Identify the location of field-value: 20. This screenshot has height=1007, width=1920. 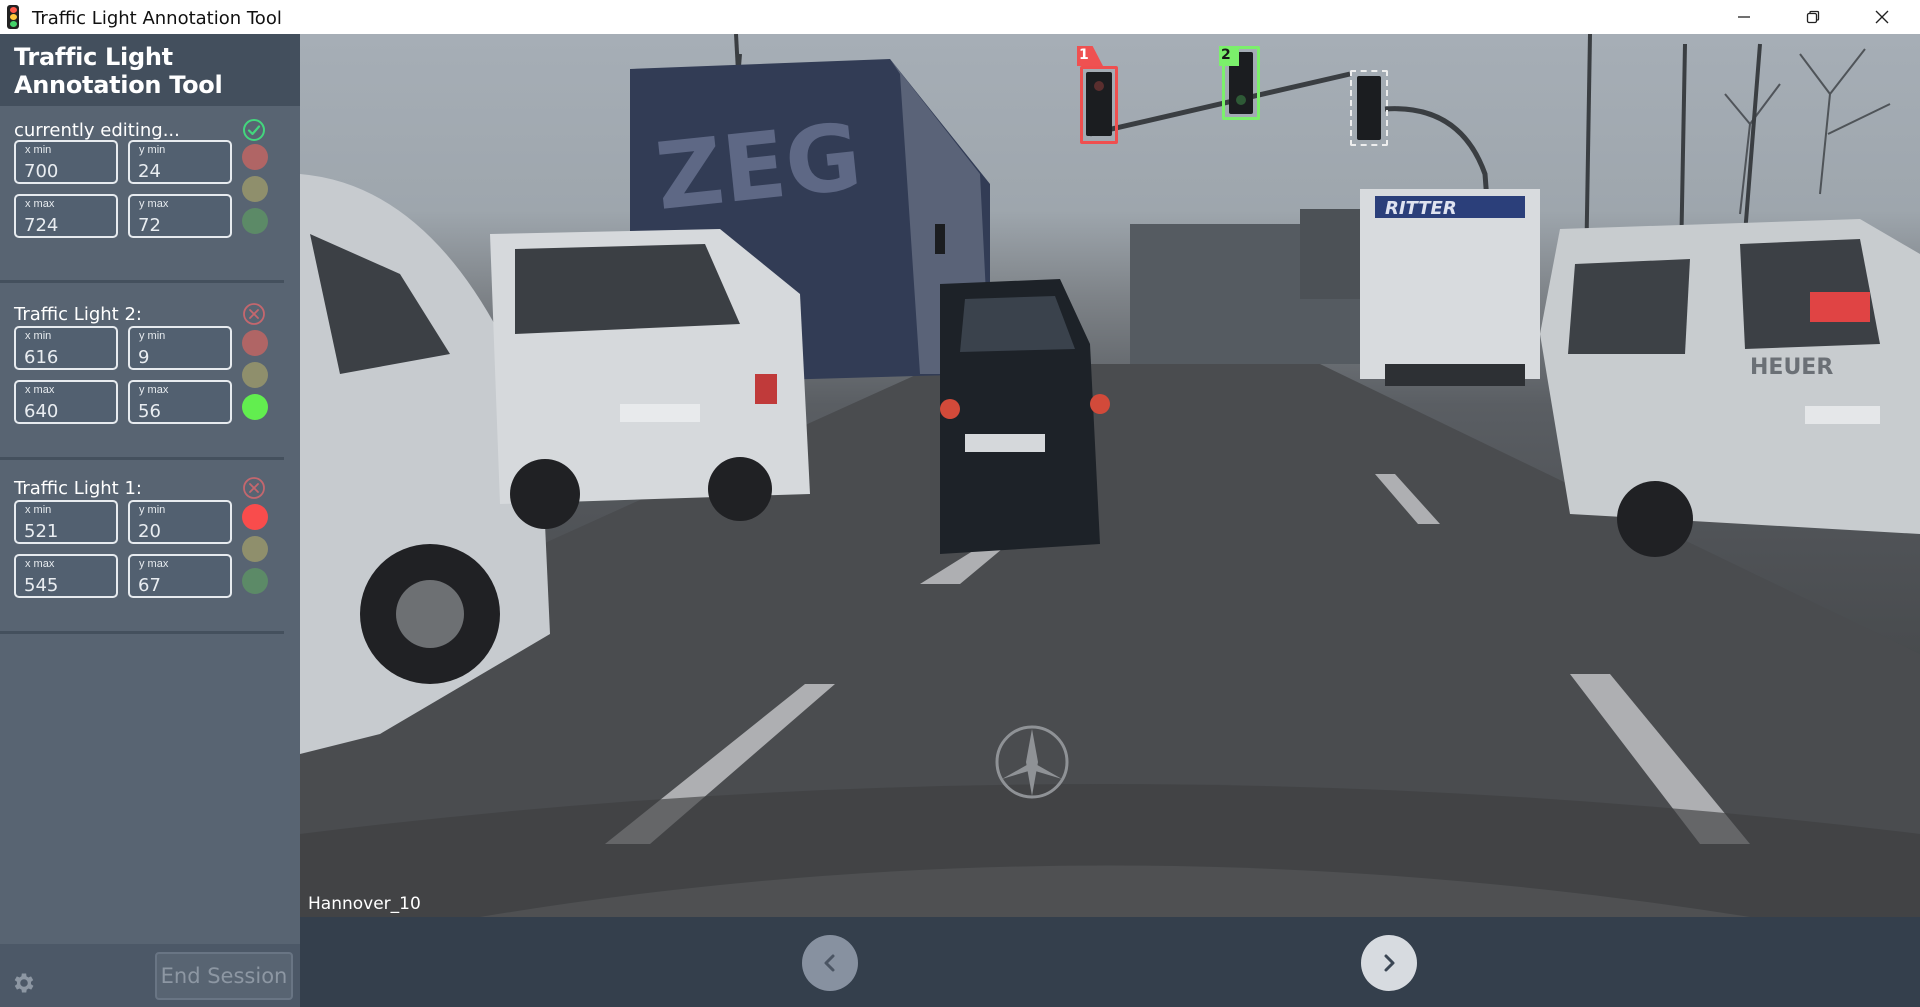
(149, 531).